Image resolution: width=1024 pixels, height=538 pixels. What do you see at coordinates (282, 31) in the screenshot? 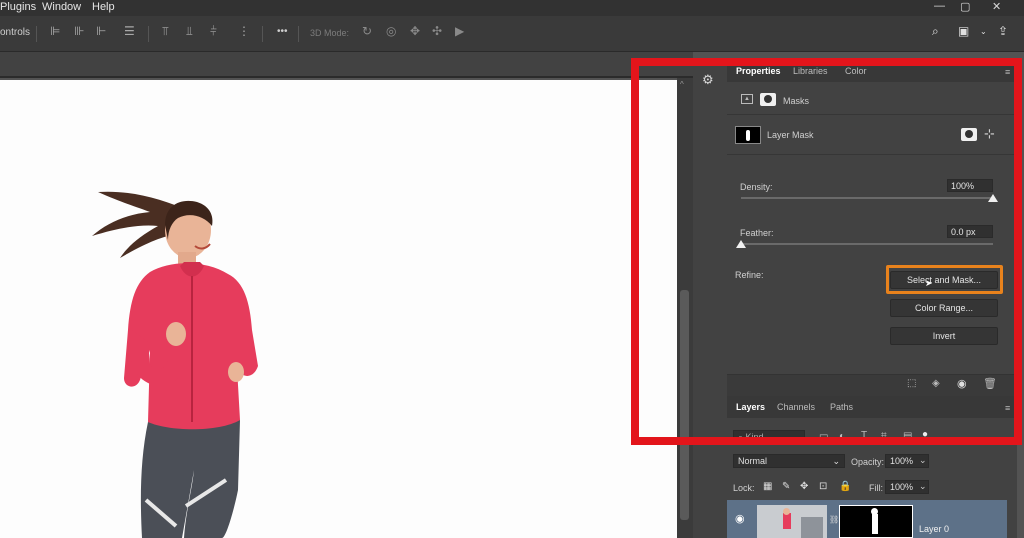
I see `more-options-button: •••` at bounding box center [282, 31].